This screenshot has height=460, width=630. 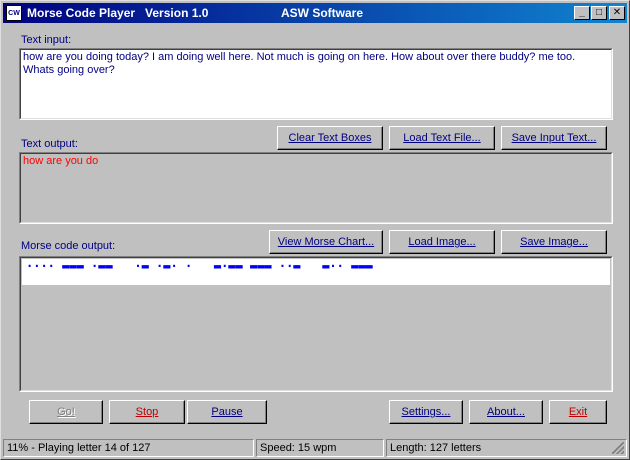 What do you see at coordinates (320, 448) in the screenshot?
I see `status-speed: Speed: 15 wpm` at bounding box center [320, 448].